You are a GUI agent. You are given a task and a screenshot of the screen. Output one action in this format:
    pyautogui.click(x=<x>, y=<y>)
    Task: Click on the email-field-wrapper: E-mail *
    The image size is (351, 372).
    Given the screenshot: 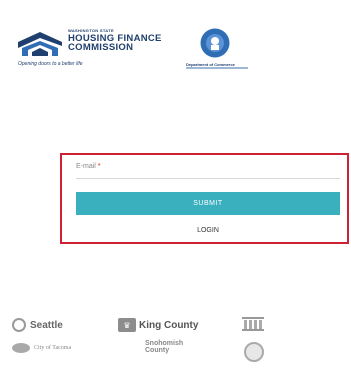 What is the action you would take?
    pyautogui.click(x=208, y=170)
    